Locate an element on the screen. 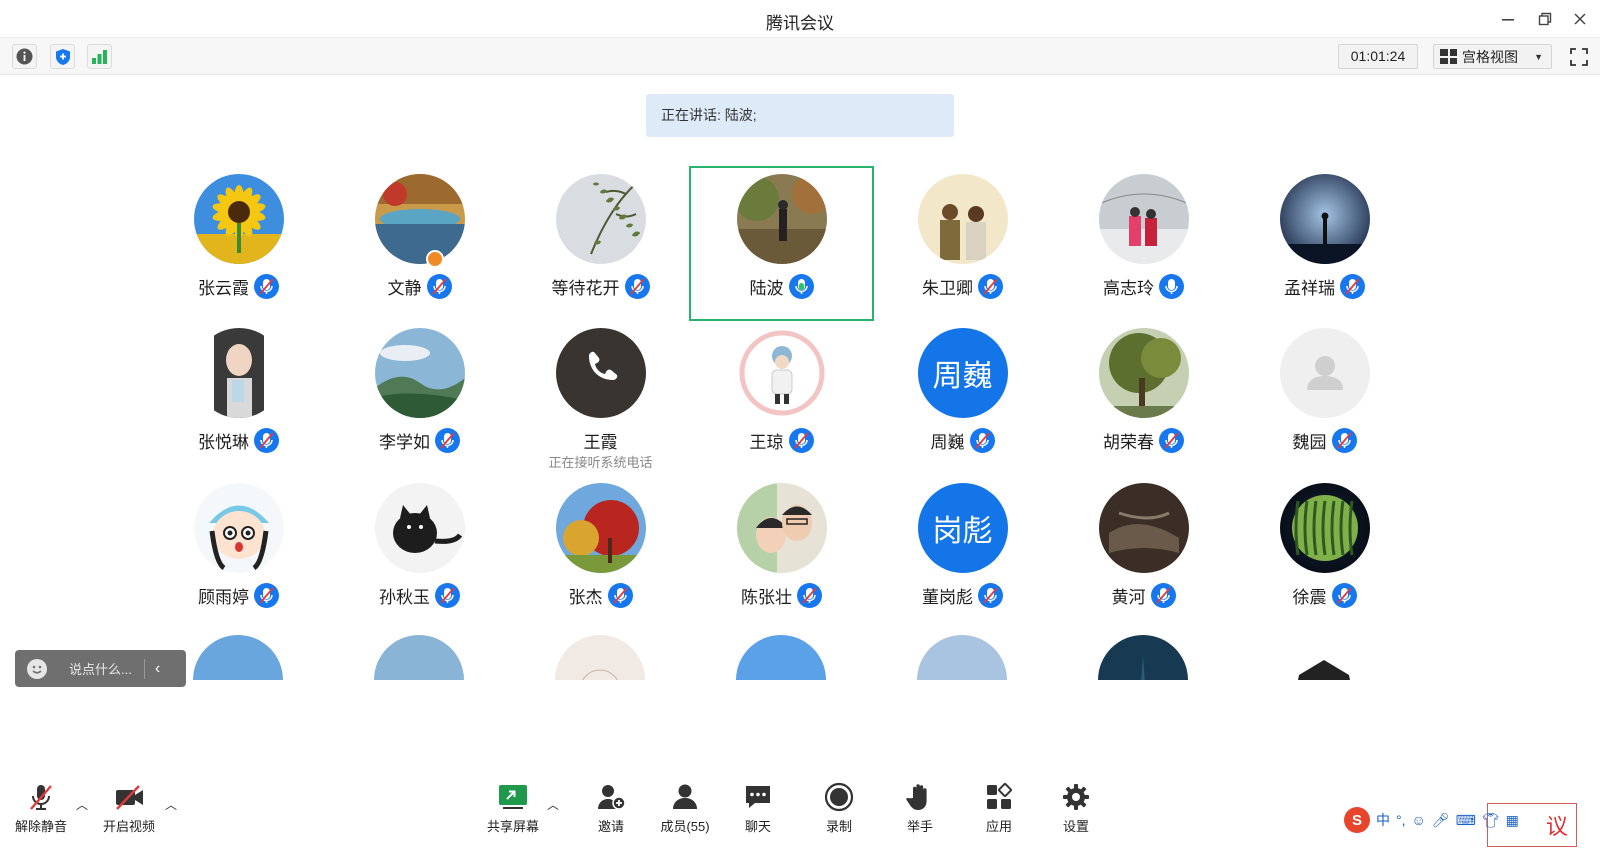 This screenshot has width=1600, height=854. sogou-logo-icon: S is located at coordinates (1357, 820).